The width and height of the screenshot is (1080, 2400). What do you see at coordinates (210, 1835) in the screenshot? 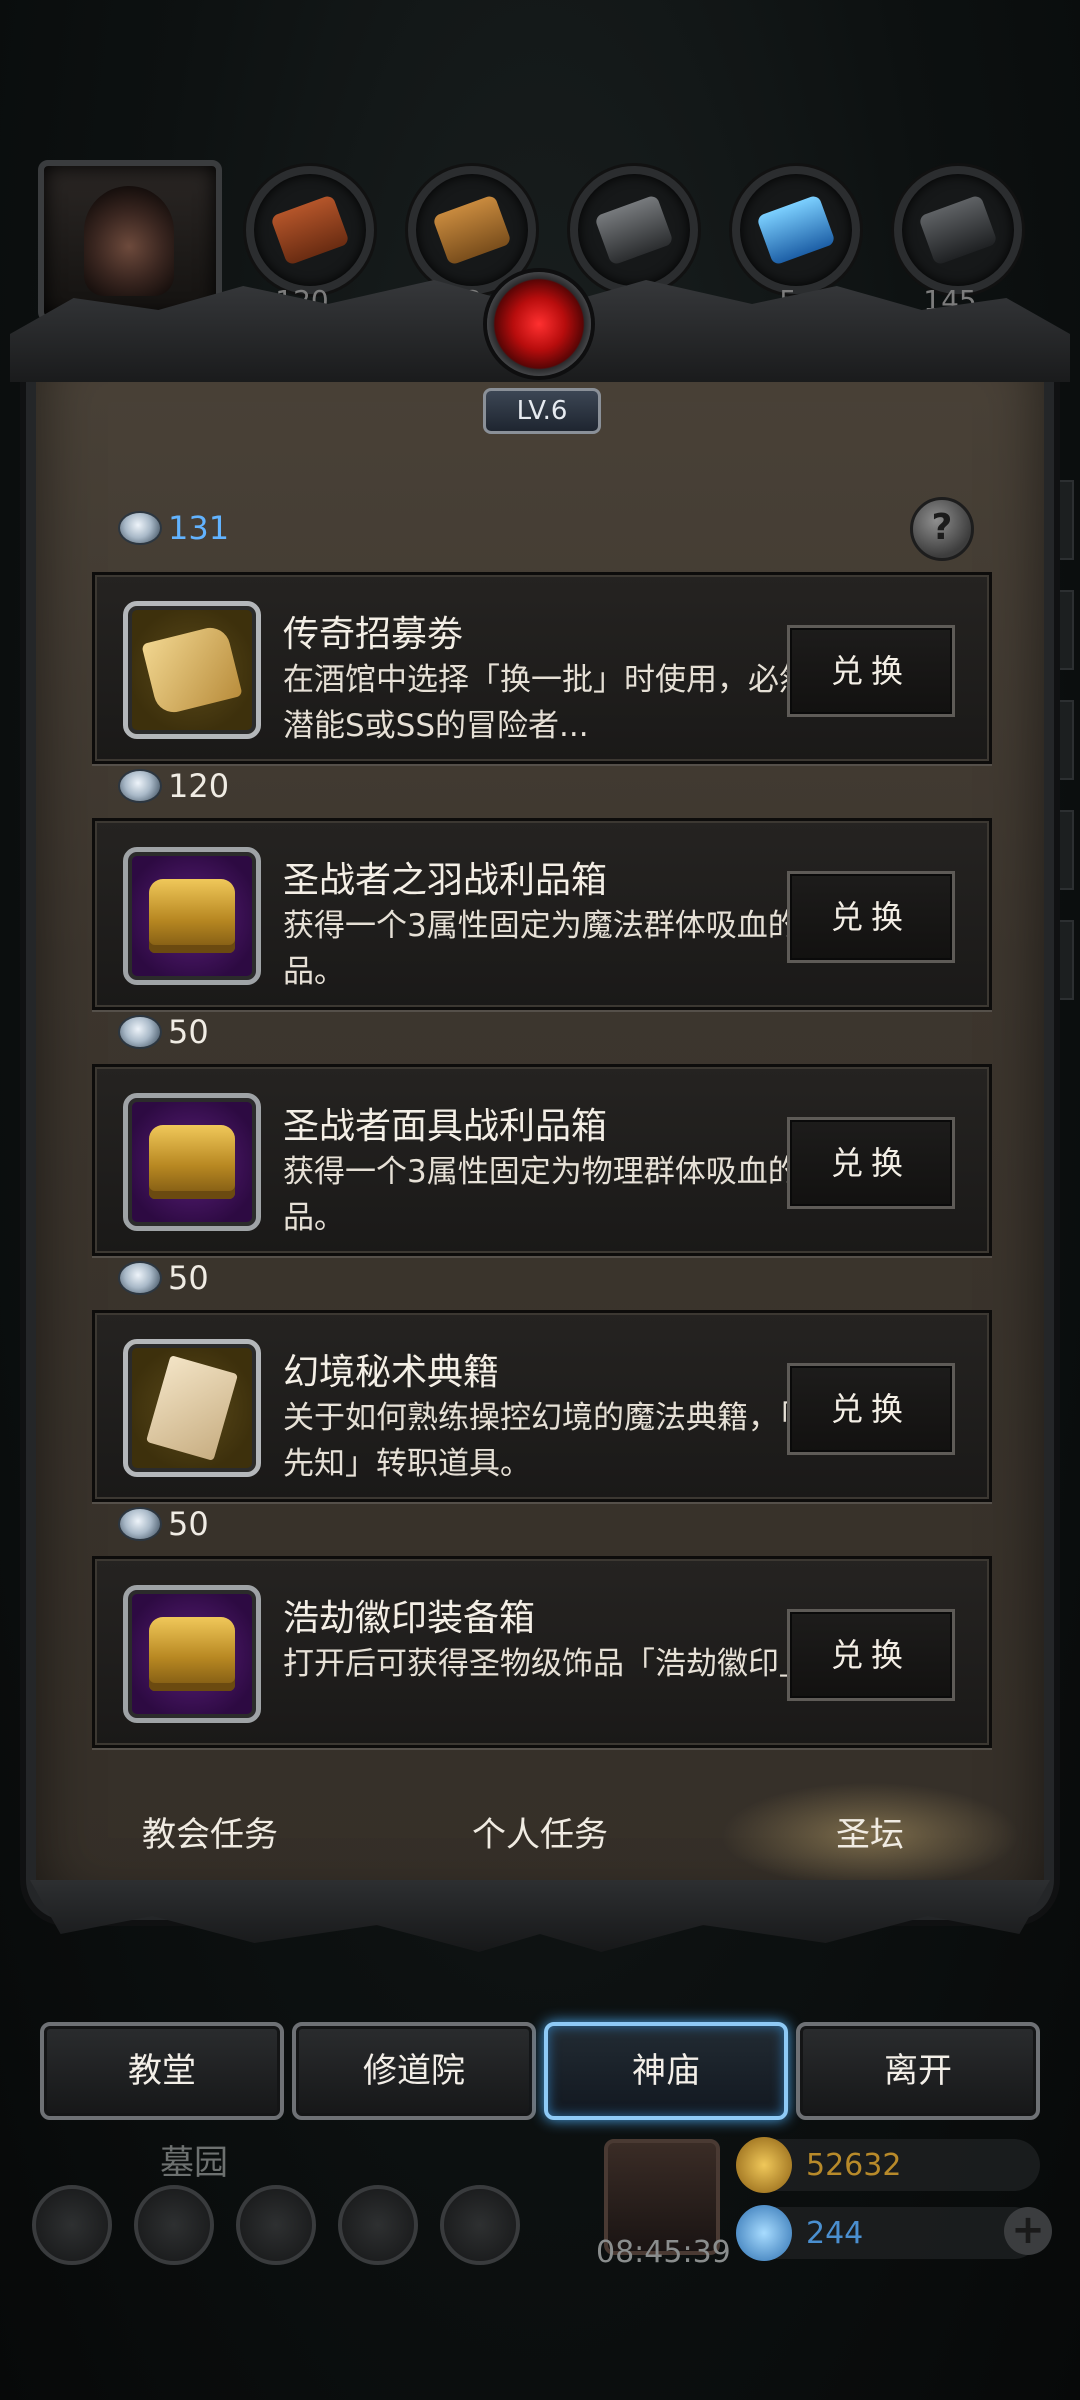
I see `tab-church-quests: 教会任务` at bounding box center [210, 1835].